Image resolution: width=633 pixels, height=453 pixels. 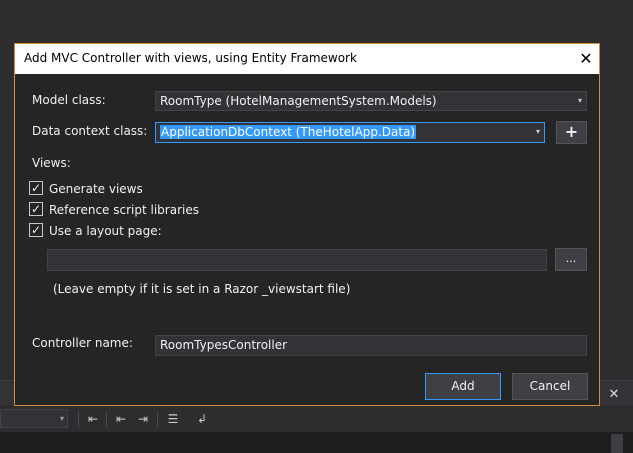 I want to click on generate-views-label: Generate views, so click(x=96, y=189).